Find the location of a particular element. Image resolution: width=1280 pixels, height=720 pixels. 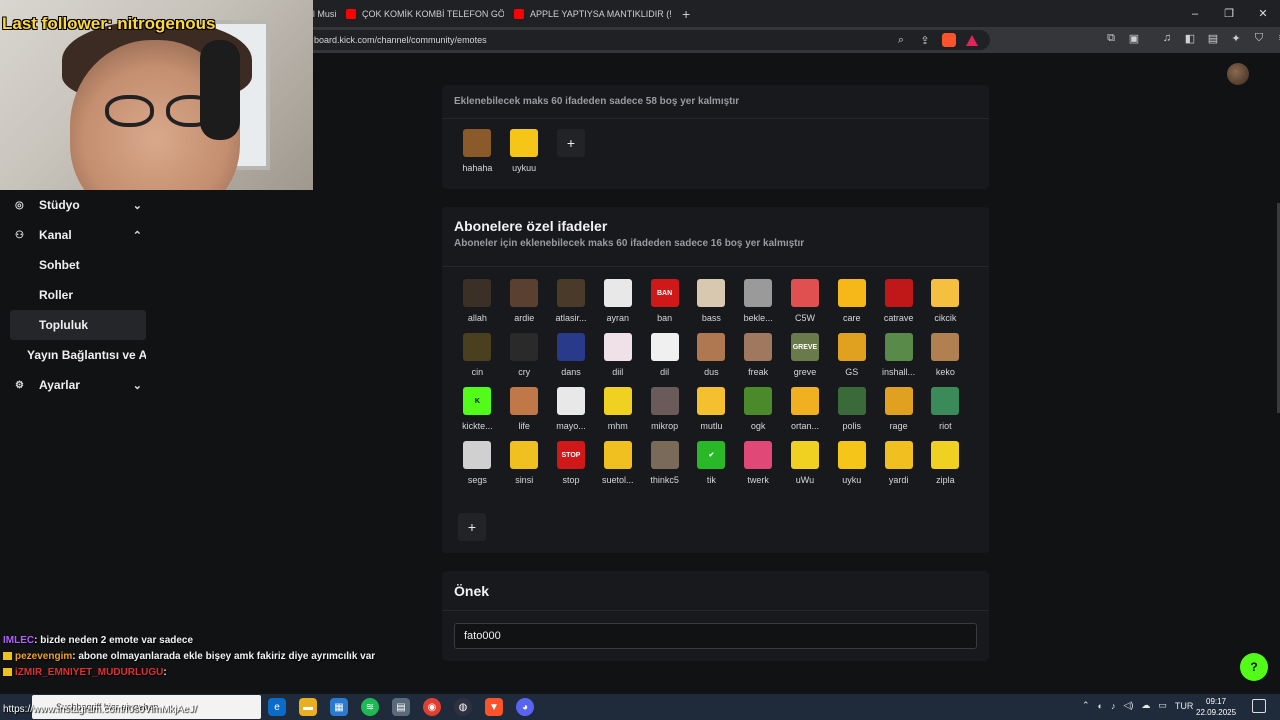

onedrive-icon: ☁ is located at coordinates (1145, 705).